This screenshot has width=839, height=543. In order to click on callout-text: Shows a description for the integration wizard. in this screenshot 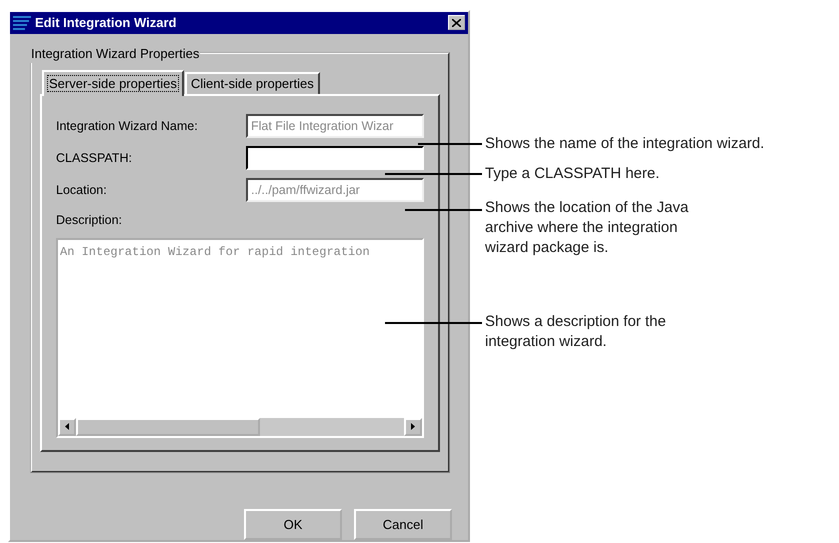, I will do `click(576, 332)`.